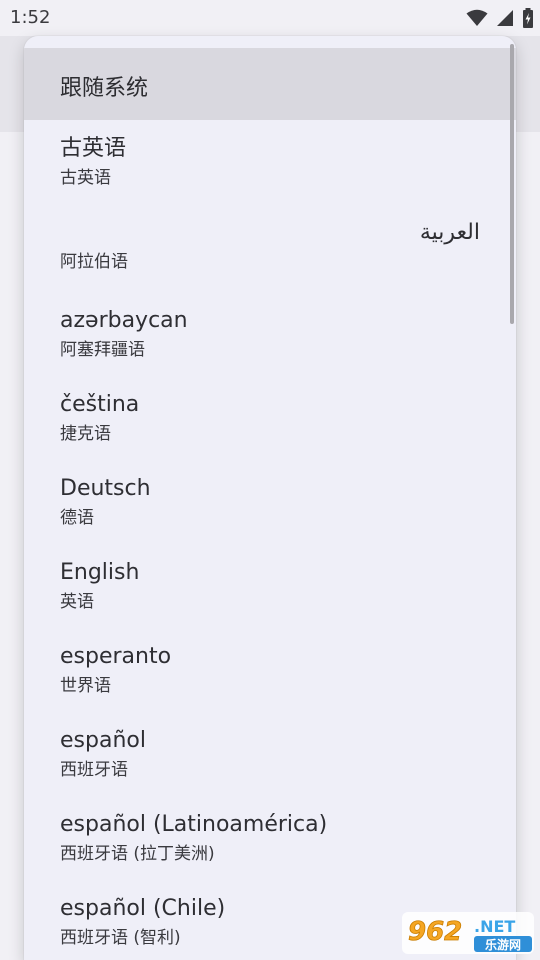  I want to click on menu-item-azerbaijani: azərbaycan 阿塞拜疆语, so click(270, 350).